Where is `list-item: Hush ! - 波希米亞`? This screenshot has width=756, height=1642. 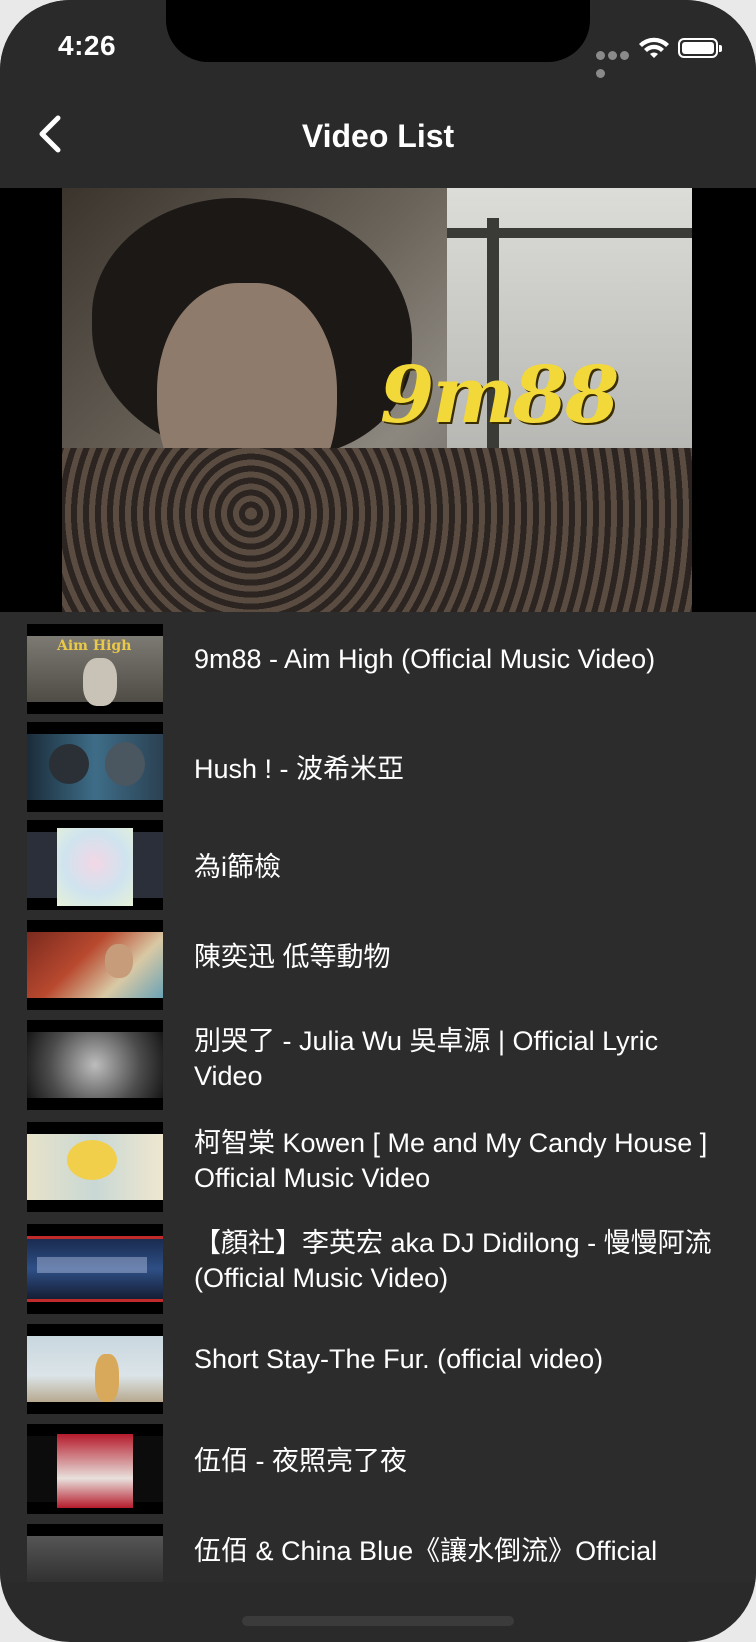
list-item: Hush ! - 波希米亞 is located at coordinates (378, 772).